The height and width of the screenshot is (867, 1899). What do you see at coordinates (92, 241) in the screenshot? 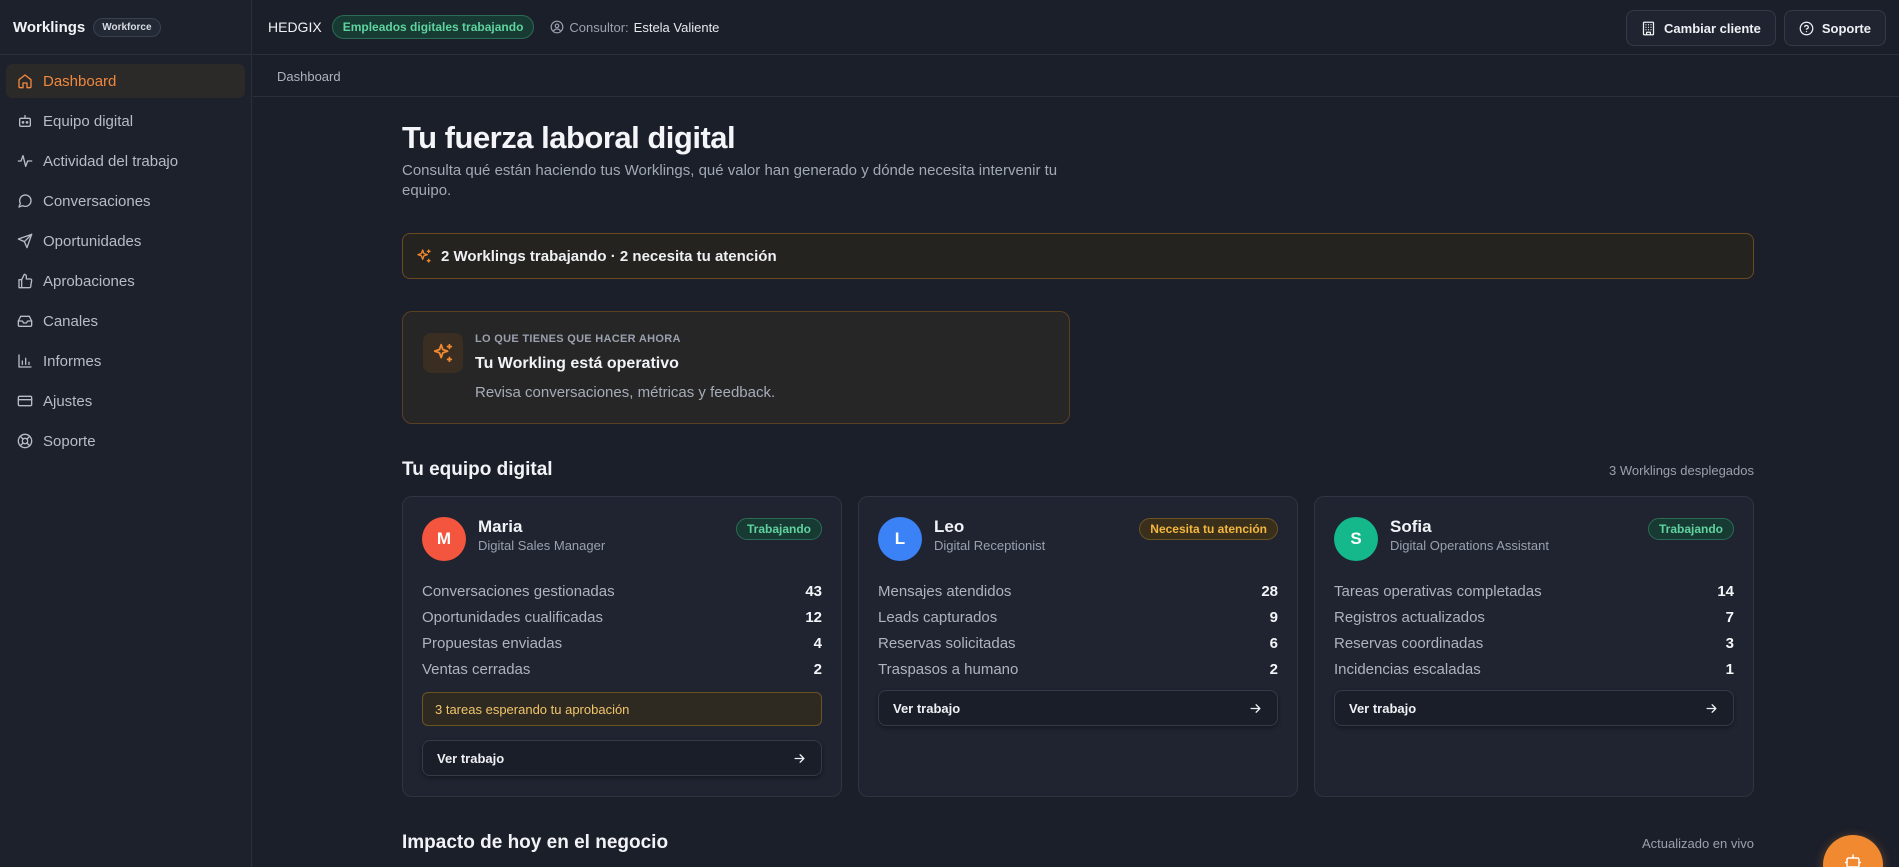
I see `sidebar-item-label: Oportunidades` at bounding box center [92, 241].